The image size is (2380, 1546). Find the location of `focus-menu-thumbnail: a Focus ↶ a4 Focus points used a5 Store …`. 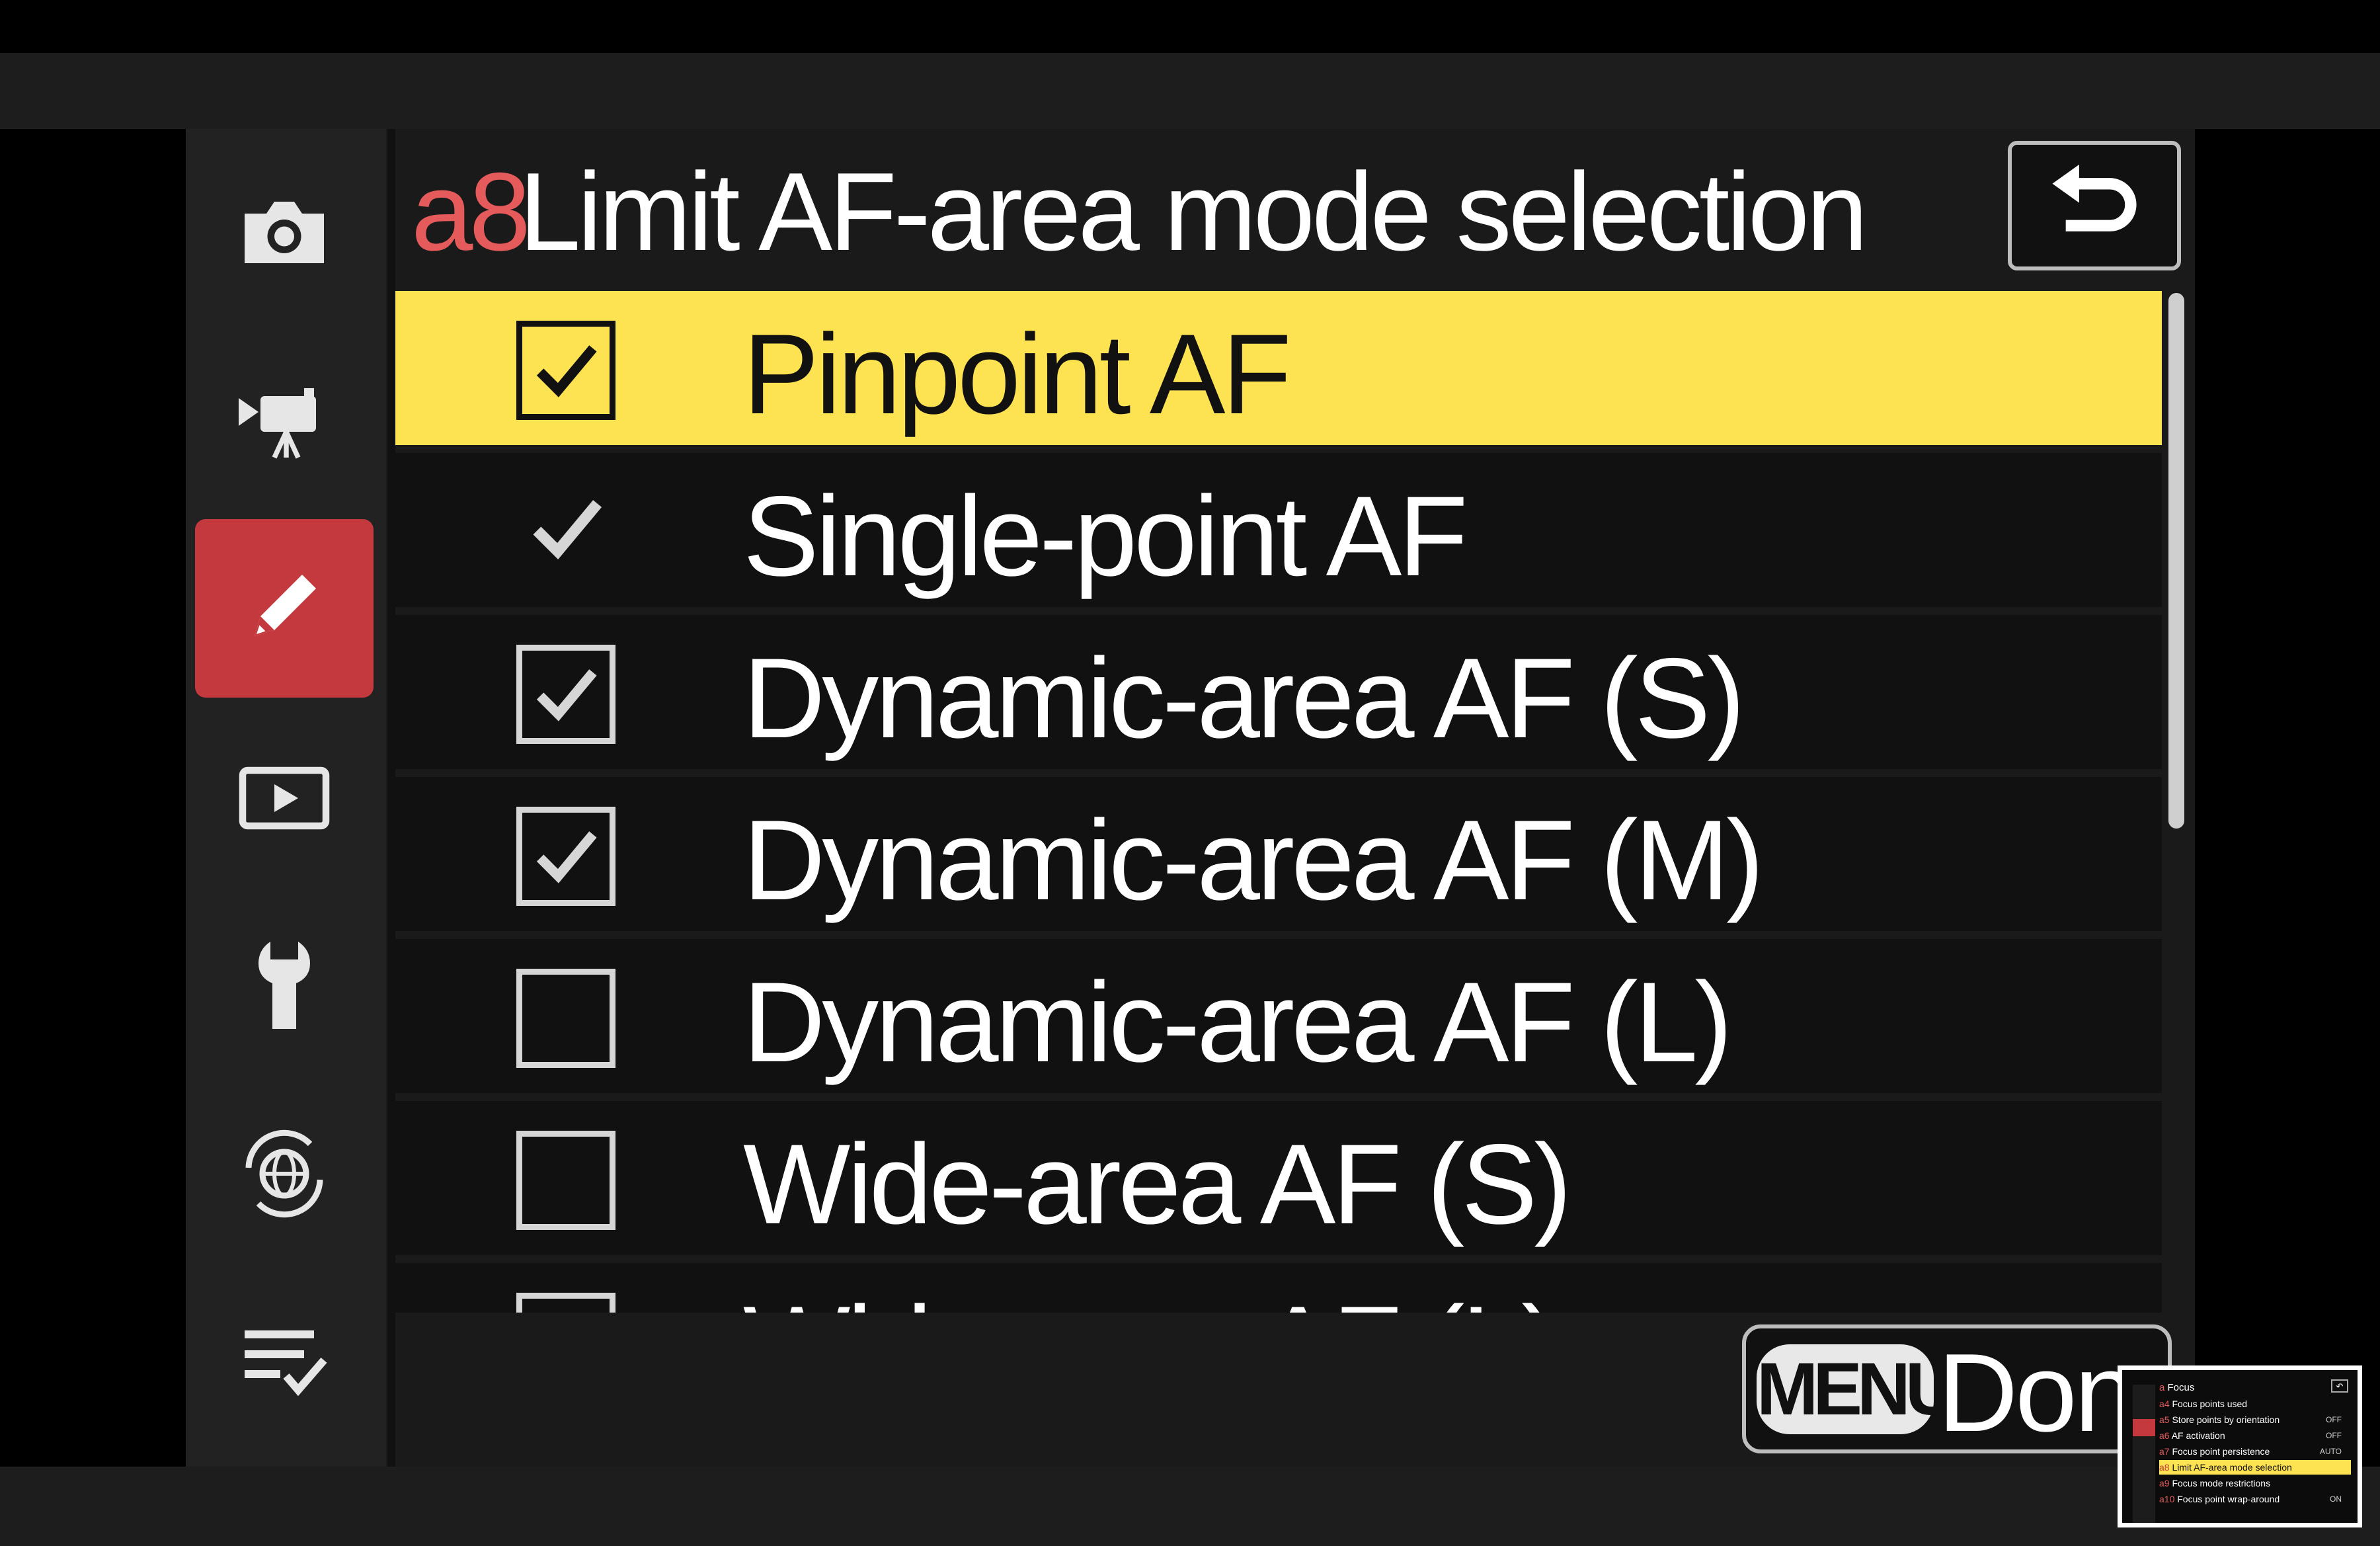

focus-menu-thumbnail: a Focus ↶ a4 Focus points used a5 Store … is located at coordinates (2240, 1446).